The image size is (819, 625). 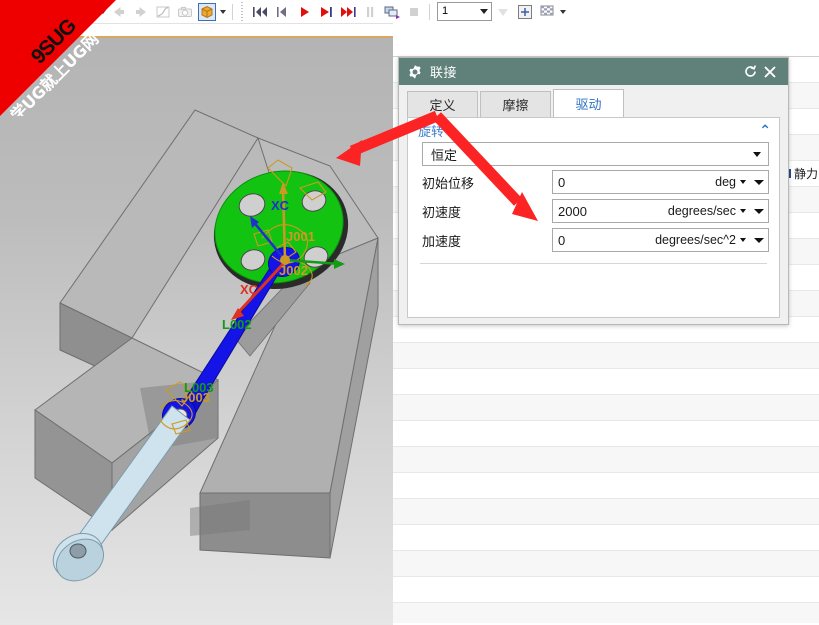 I want to click on field-label: 初始位移, so click(x=448, y=184).